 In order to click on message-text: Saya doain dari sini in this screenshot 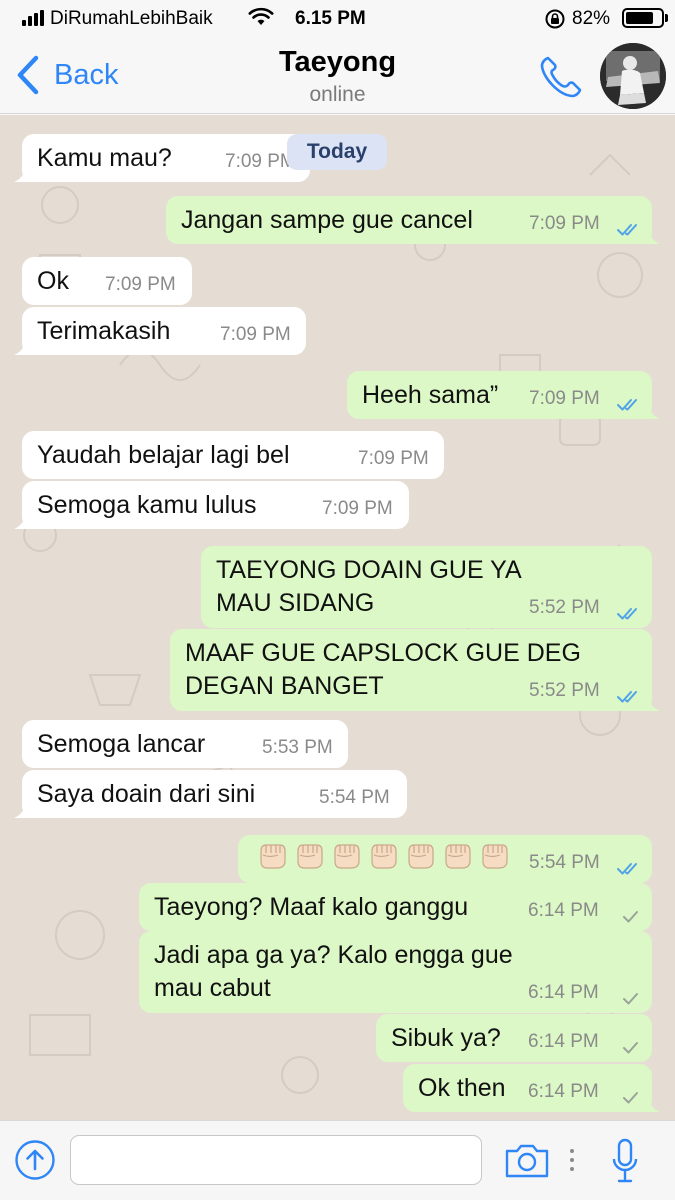, I will do `click(146, 794)`.